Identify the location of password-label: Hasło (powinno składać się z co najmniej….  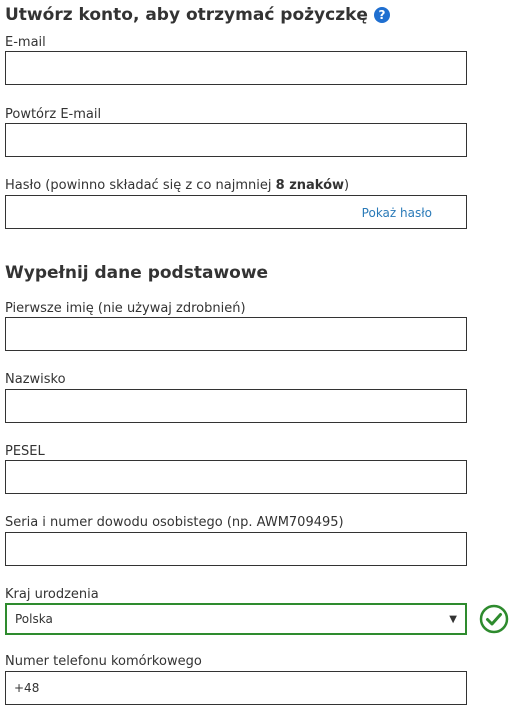
(177, 185).